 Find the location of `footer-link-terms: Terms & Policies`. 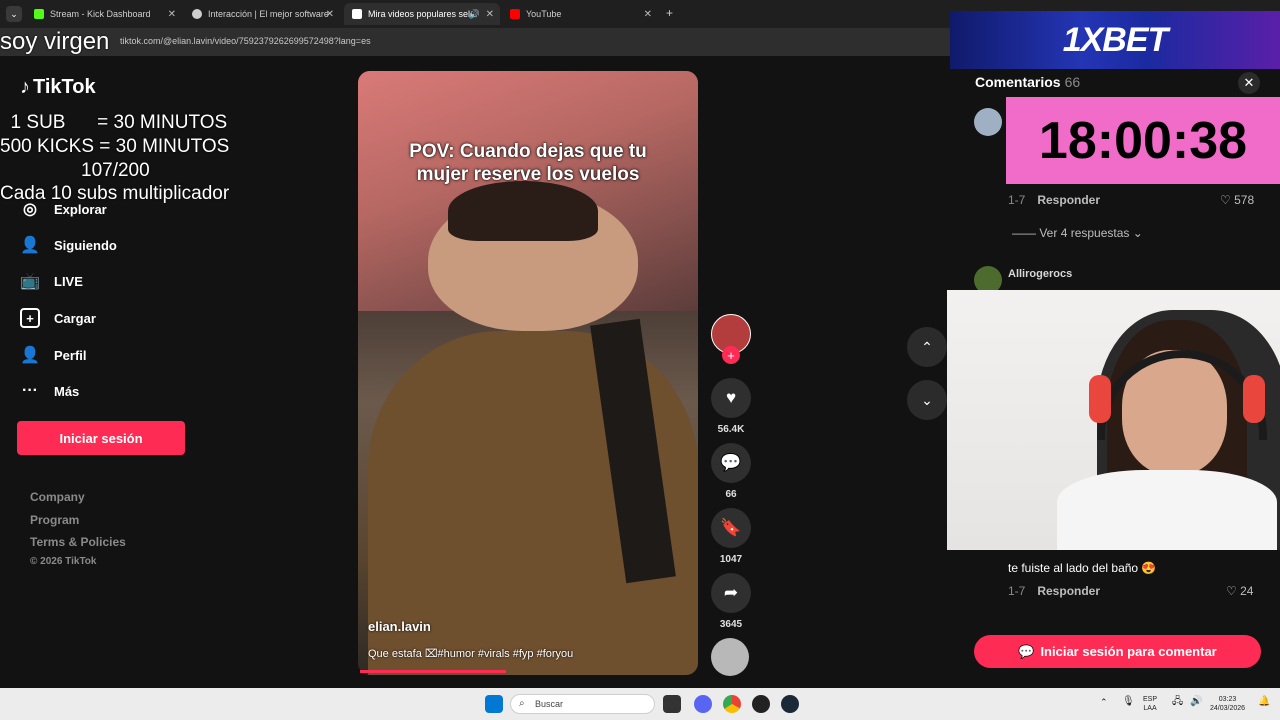

footer-link-terms: Terms & Policies is located at coordinates (78, 542).